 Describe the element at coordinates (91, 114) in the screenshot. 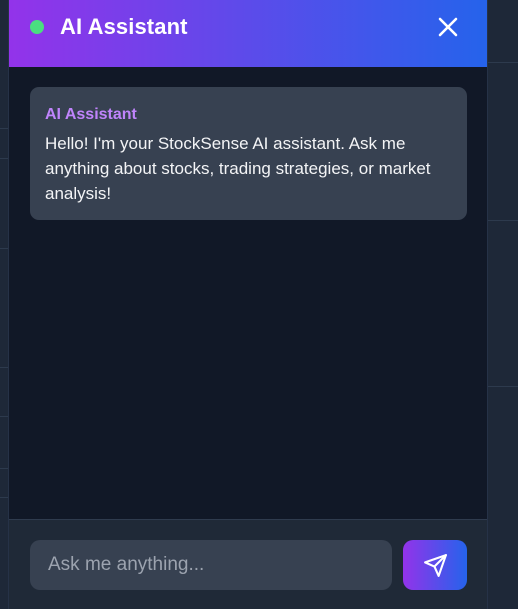

I see `message-sender: AI Assistant` at that location.